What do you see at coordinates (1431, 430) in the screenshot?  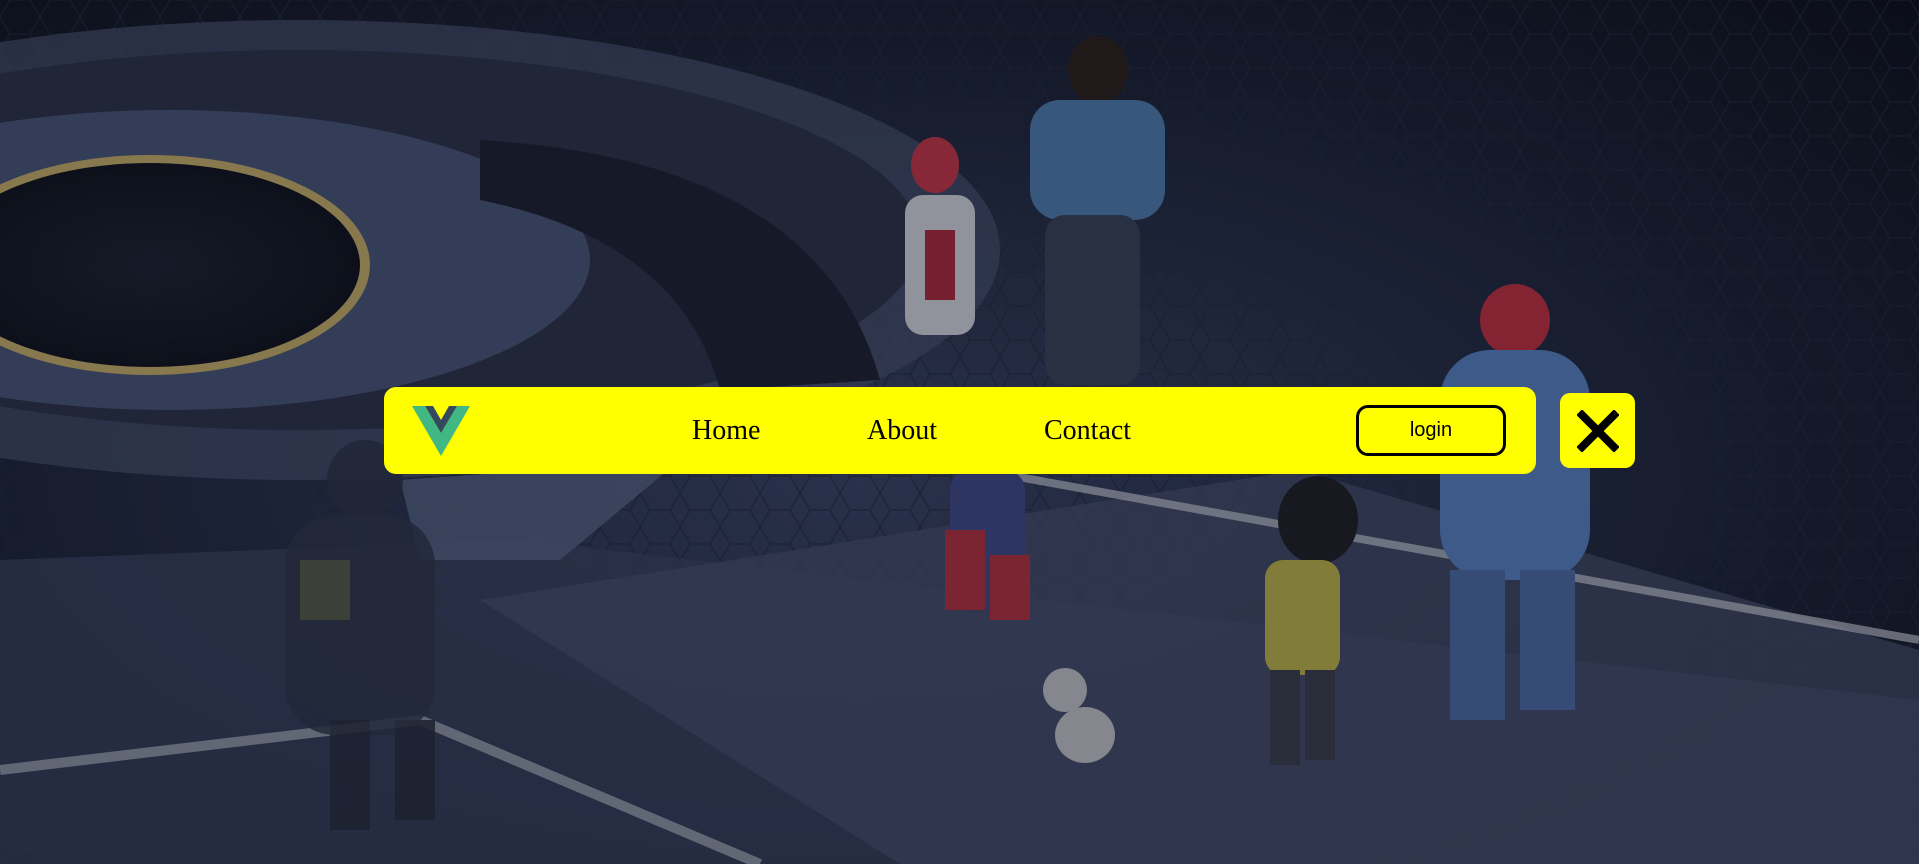 I see `login-button: login` at bounding box center [1431, 430].